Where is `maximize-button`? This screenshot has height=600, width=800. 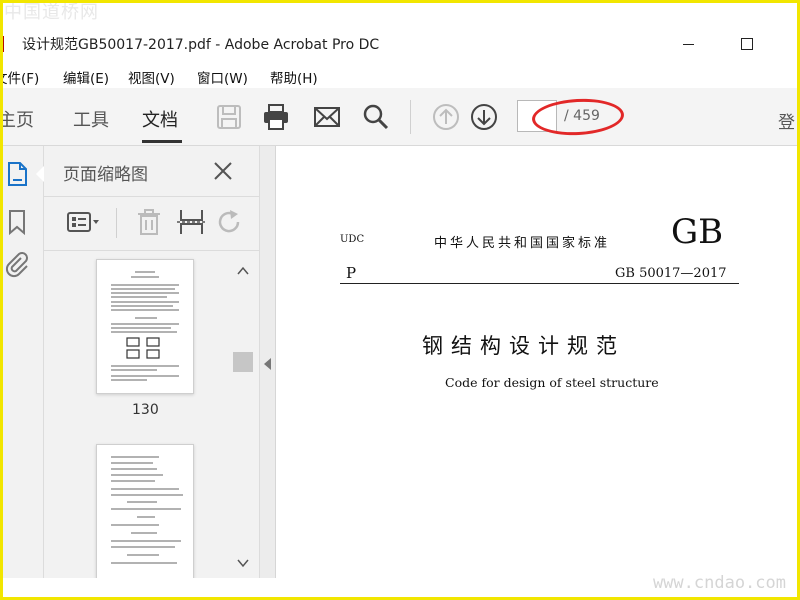
maximize-button is located at coordinates (748, 44).